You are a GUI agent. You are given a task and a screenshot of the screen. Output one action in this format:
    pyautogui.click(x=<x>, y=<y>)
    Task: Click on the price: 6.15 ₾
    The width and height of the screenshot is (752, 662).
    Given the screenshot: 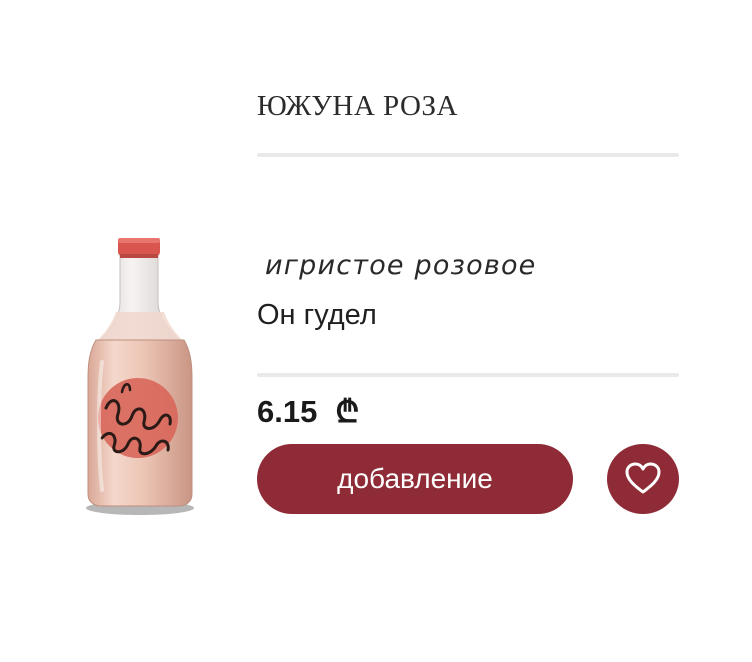 What is the action you would take?
    pyautogui.click(x=308, y=411)
    